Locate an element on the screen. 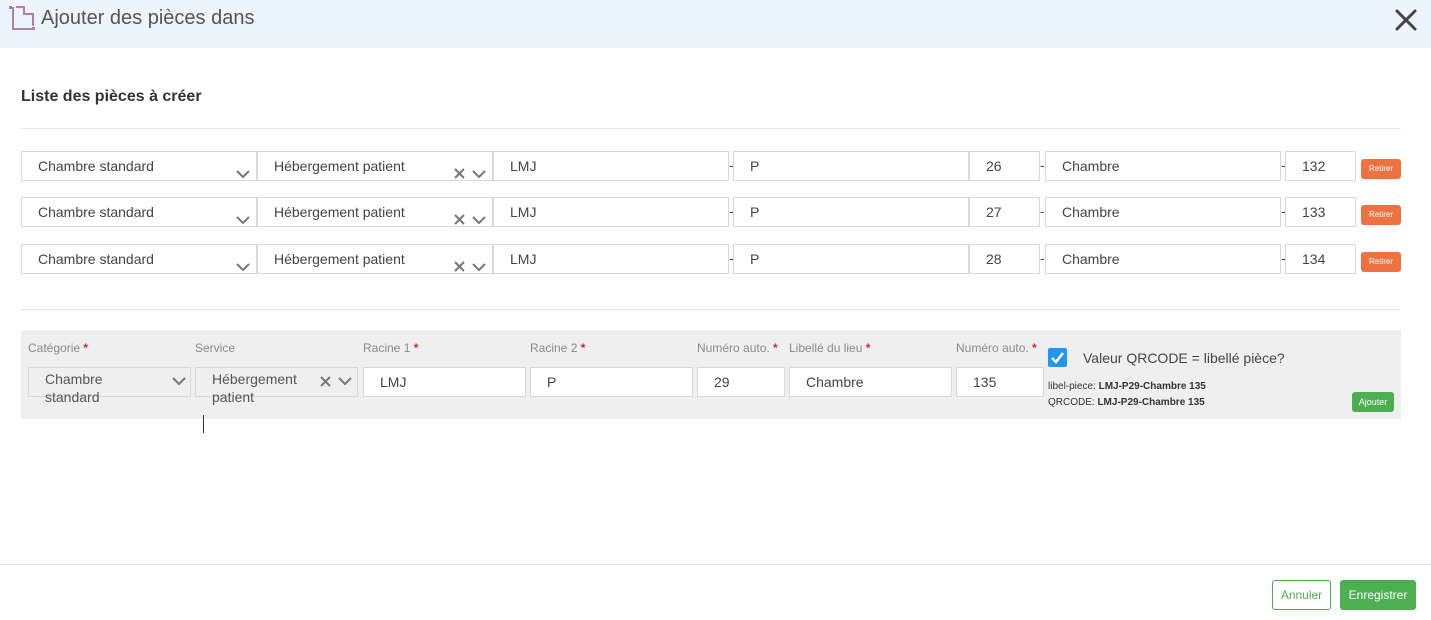  numero2-input: 132 is located at coordinates (1320, 166).